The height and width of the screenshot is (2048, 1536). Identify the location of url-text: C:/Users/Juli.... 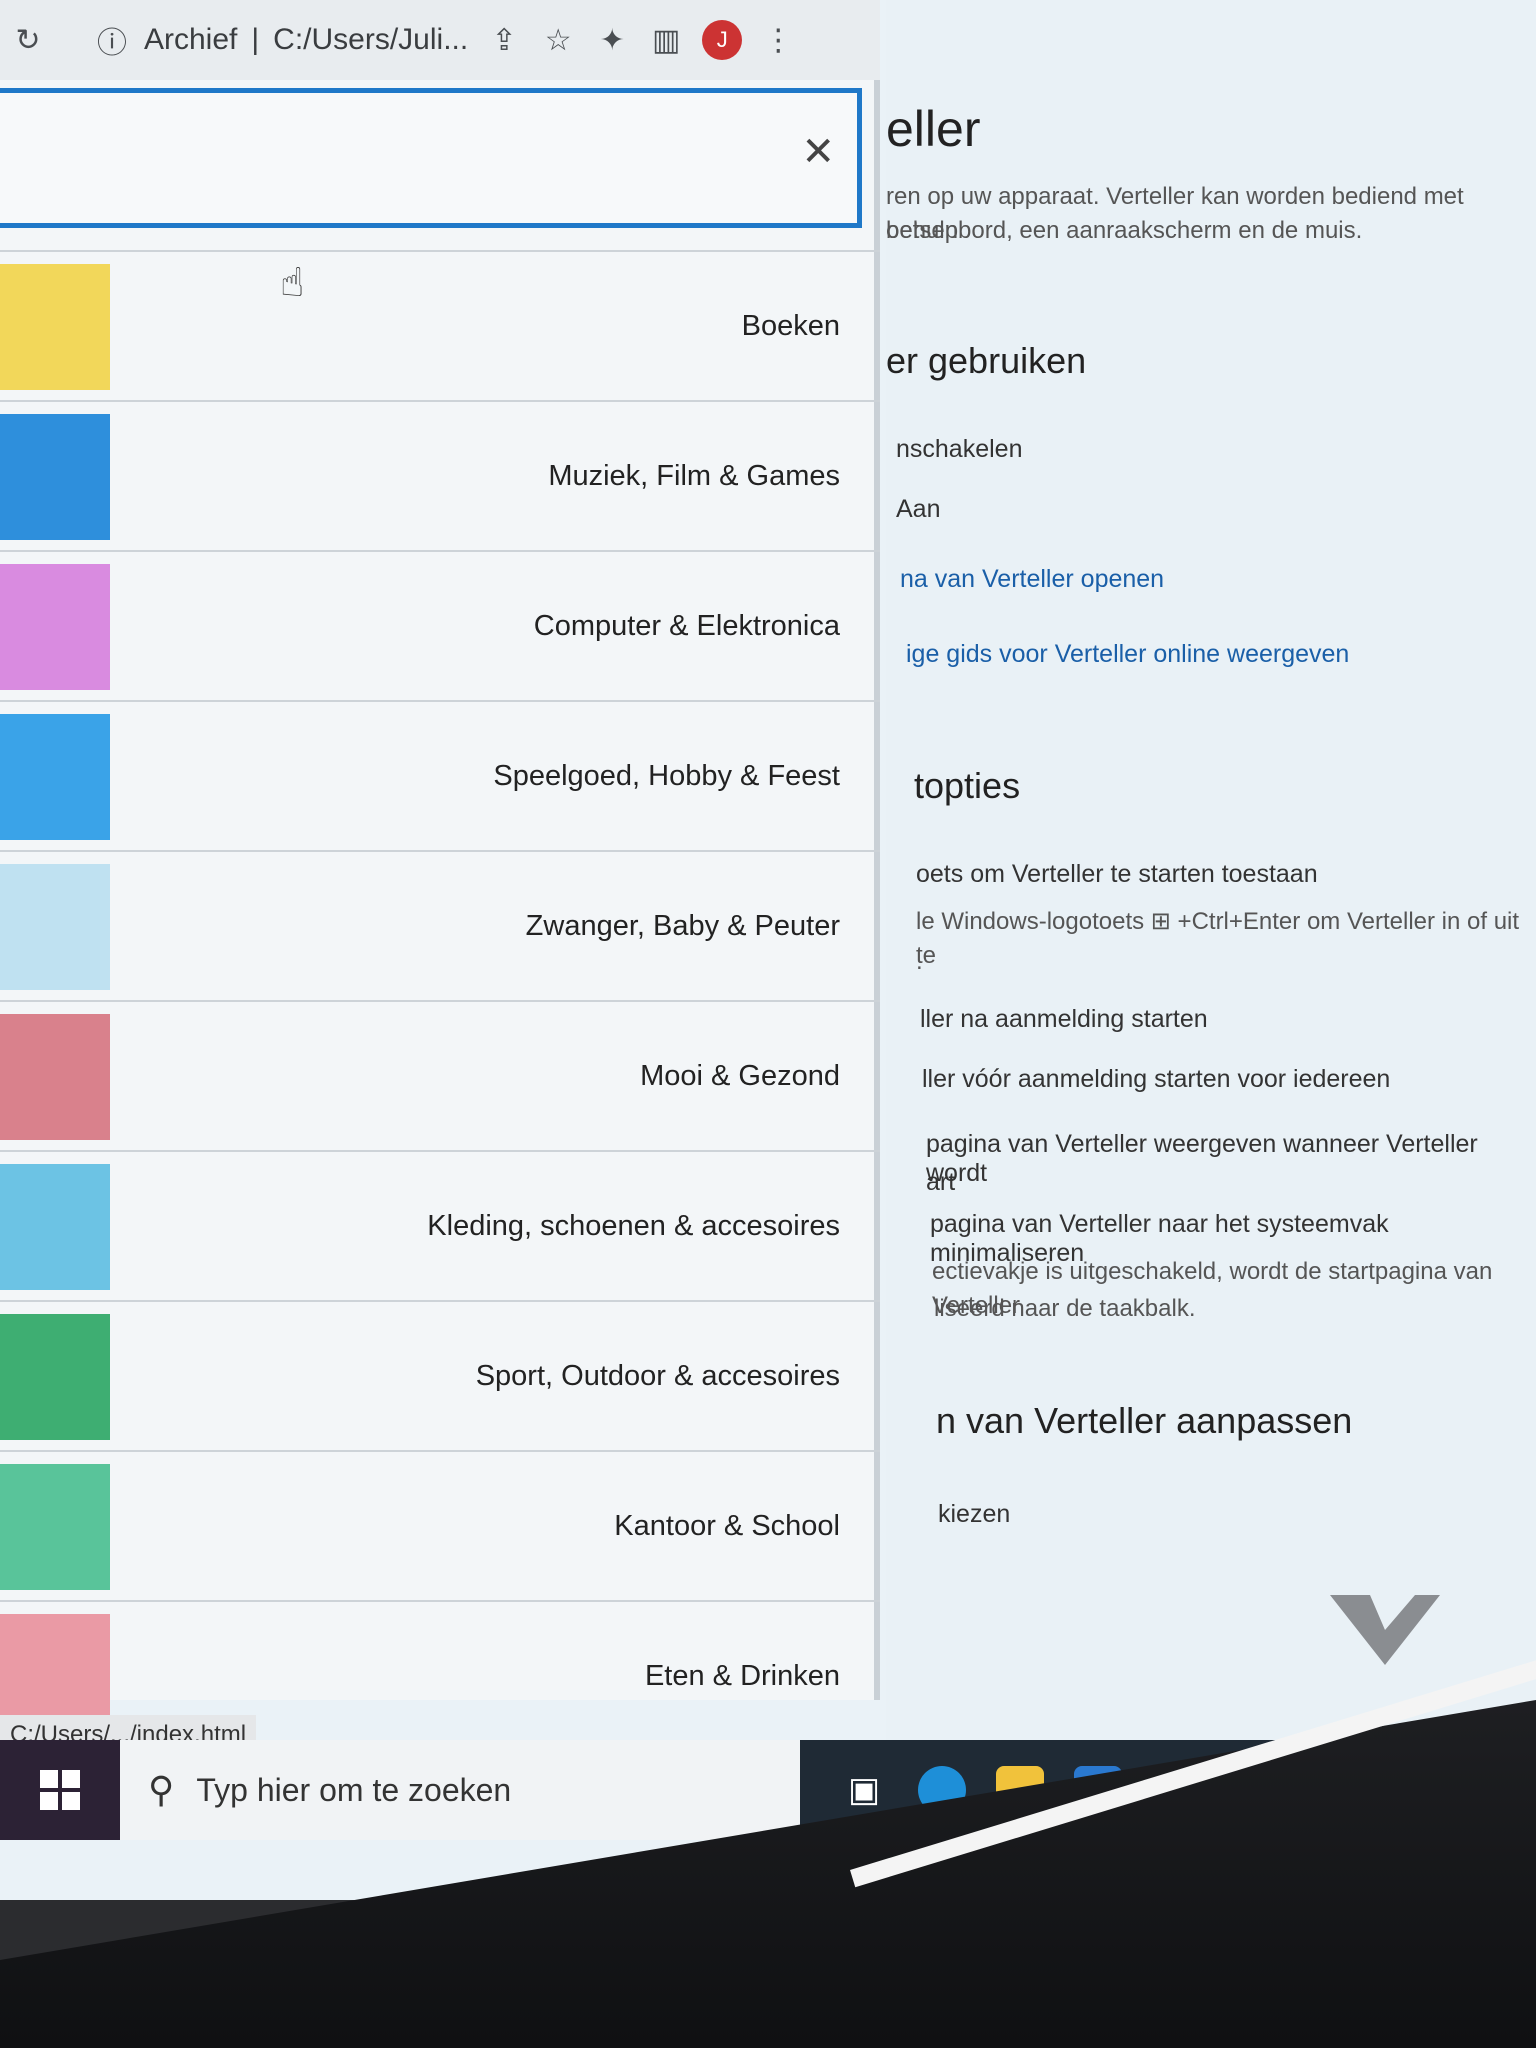
(371, 39).